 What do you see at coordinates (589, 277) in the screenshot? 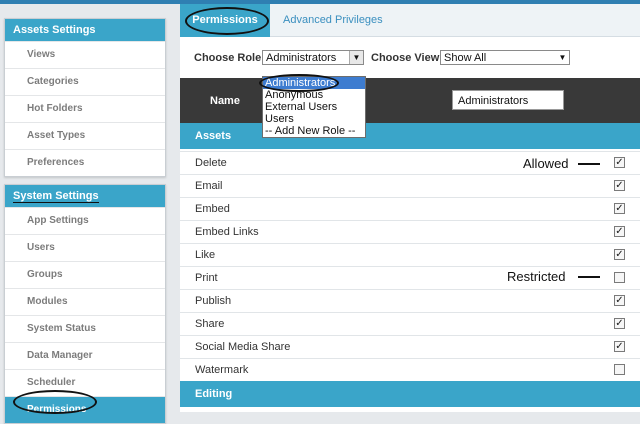
I see `restricted-annotation-line` at bounding box center [589, 277].